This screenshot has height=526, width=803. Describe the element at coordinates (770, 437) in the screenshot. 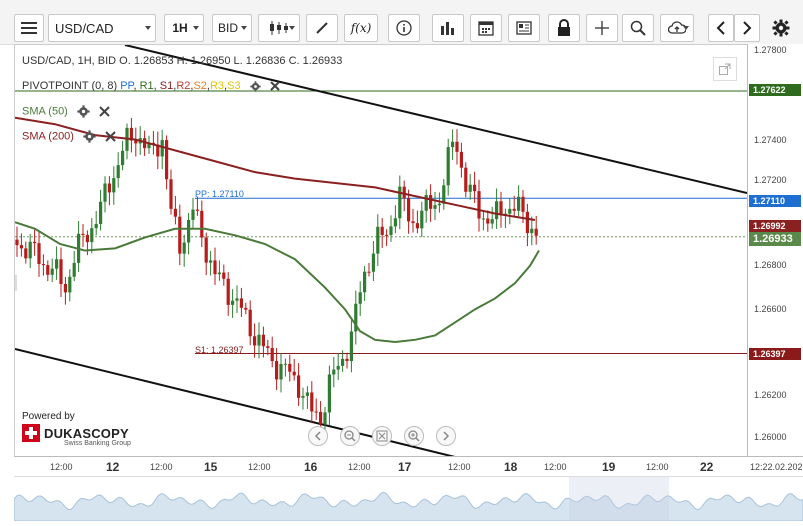

I see `y-tick: 1.26000` at that location.